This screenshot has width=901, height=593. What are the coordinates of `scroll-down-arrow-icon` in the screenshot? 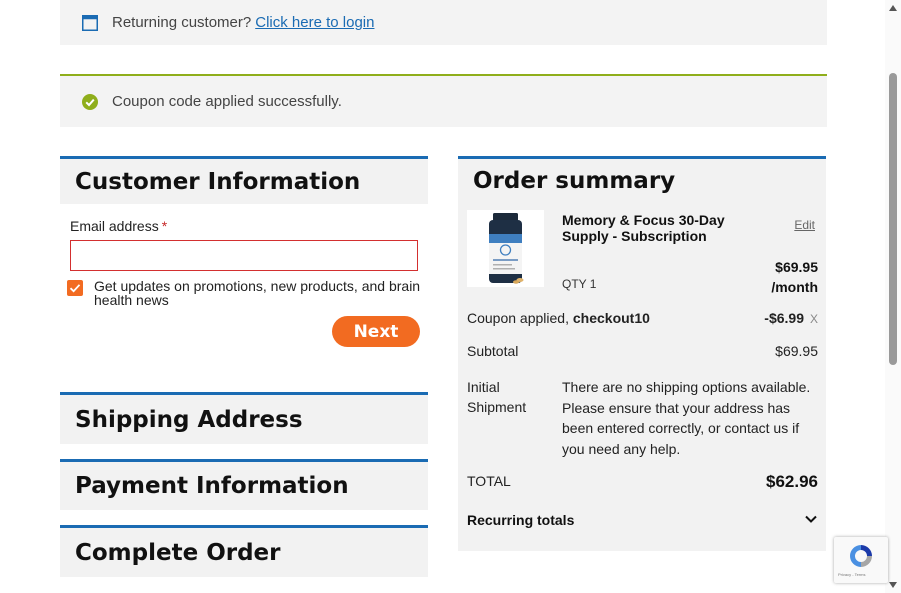 It's located at (893, 585).